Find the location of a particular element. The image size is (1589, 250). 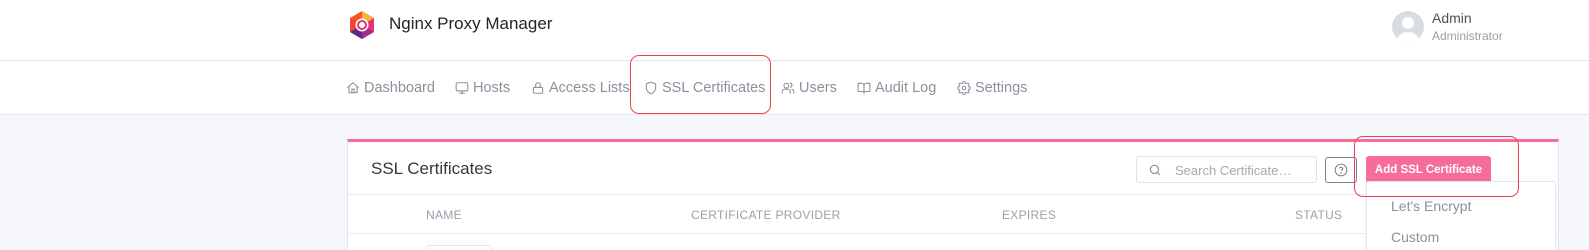

monitor-icon is located at coordinates (462, 88).